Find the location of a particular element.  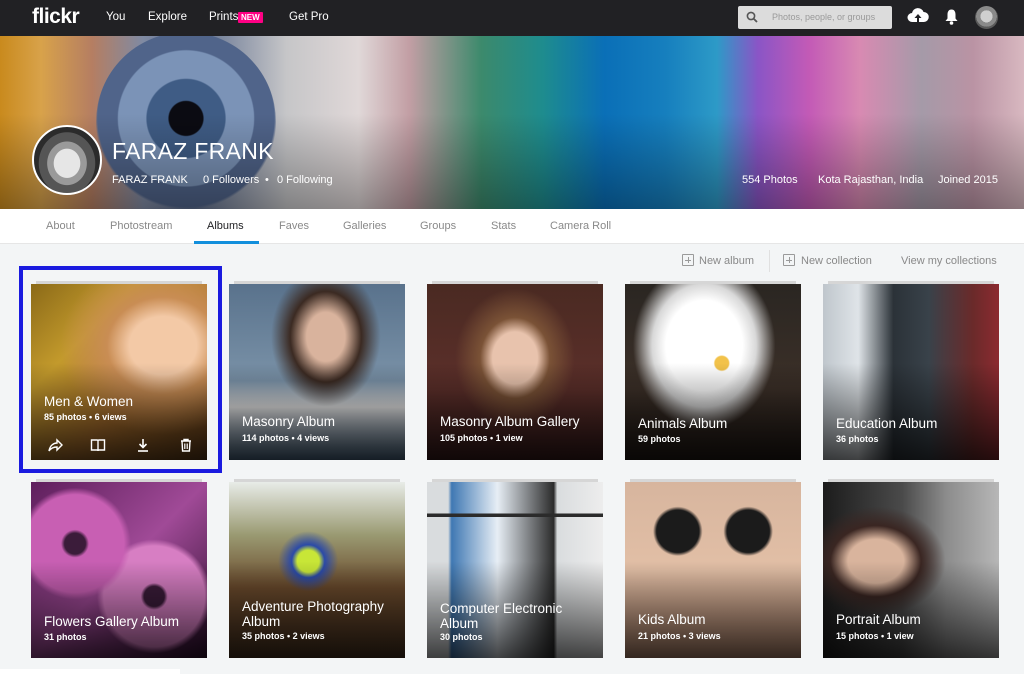

profile-username: FARAZ FRANK is located at coordinates (150, 180).